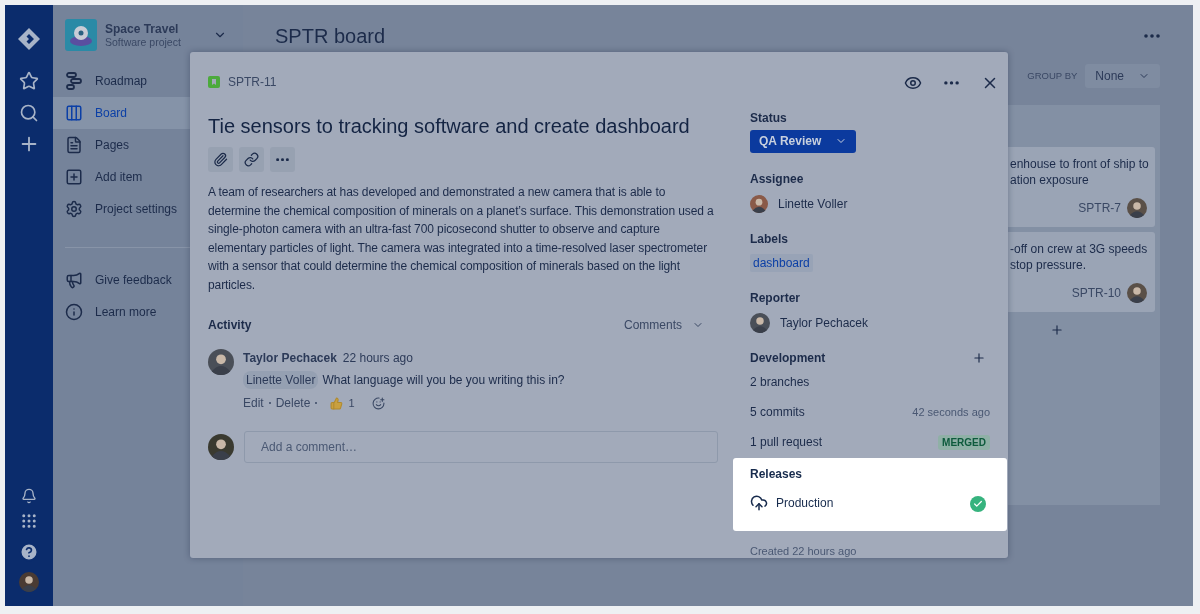 The height and width of the screenshot is (614, 1200). I want to click on field-label: Development, so click(788, 359).